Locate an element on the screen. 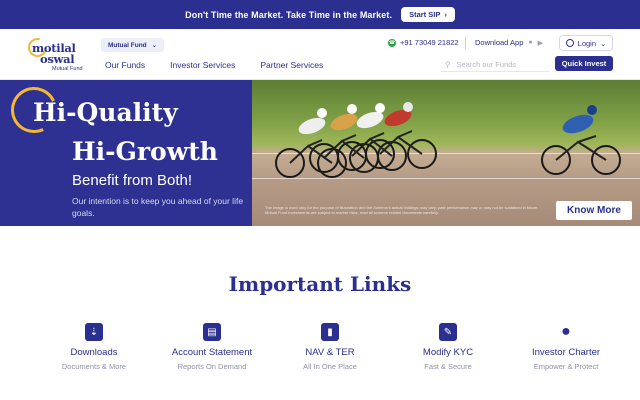 The image size is (640, 400). search-icon: ⚲ is located at coordinates (448, 64).